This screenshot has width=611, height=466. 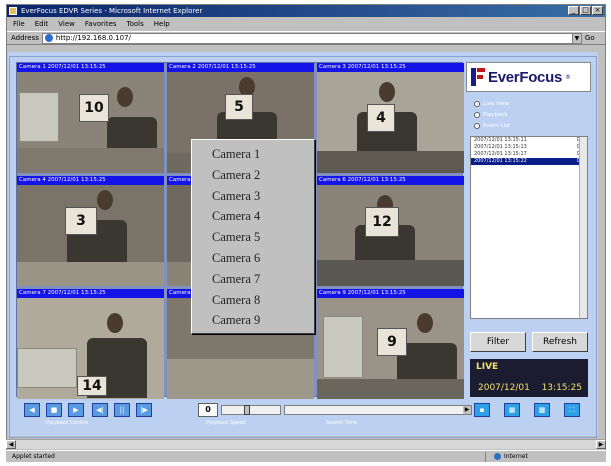 I want to click on list-item: 2007/12/01 13:15:11 01, so click(x=529, y=140).